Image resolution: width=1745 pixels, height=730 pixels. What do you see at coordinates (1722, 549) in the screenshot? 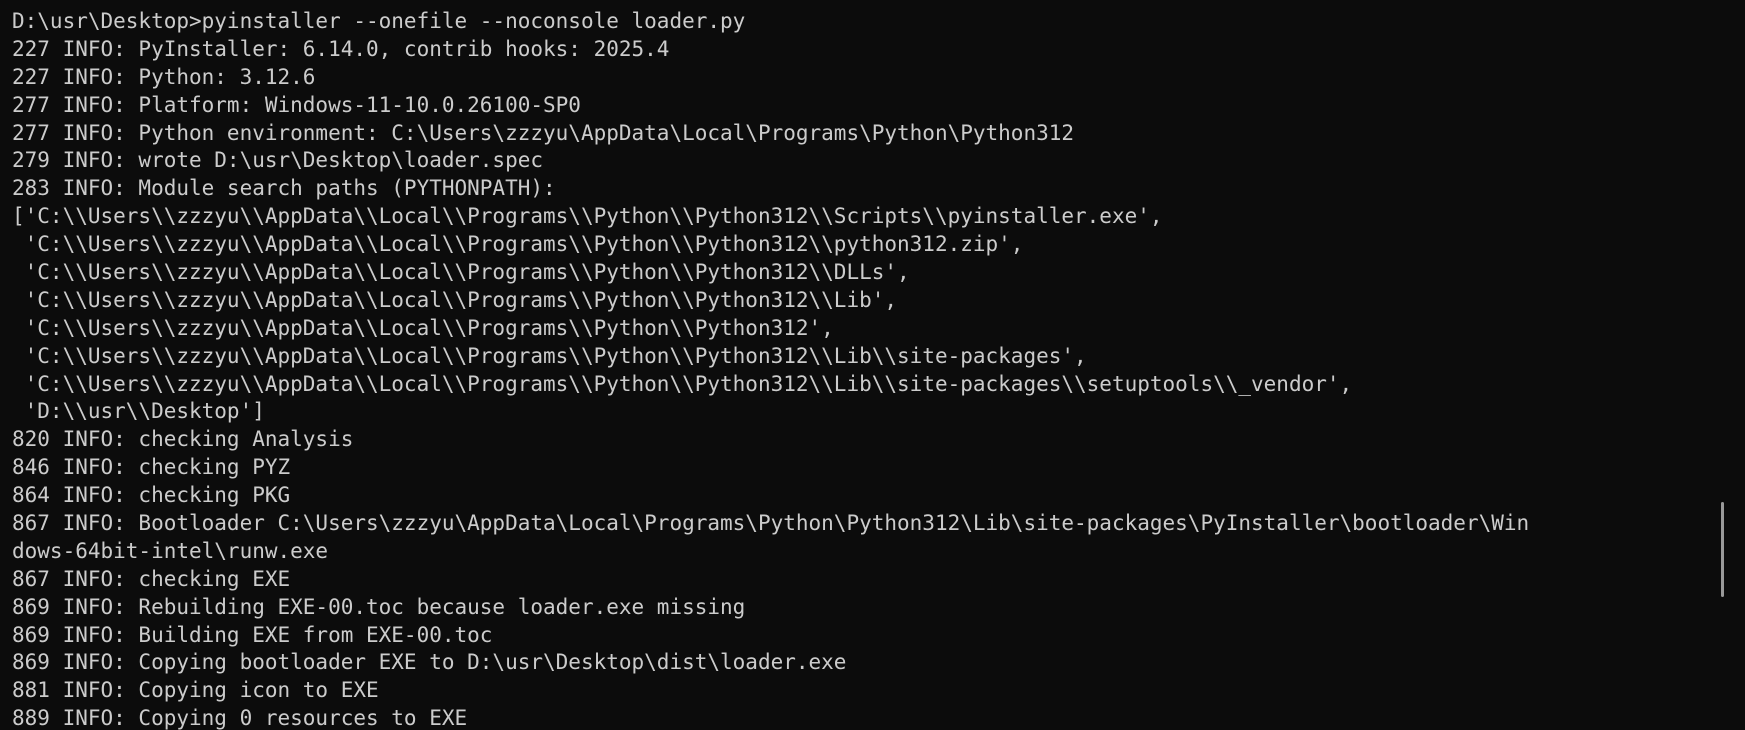
I see `scrollbar-thumb` at bounding box center [1722, 549].